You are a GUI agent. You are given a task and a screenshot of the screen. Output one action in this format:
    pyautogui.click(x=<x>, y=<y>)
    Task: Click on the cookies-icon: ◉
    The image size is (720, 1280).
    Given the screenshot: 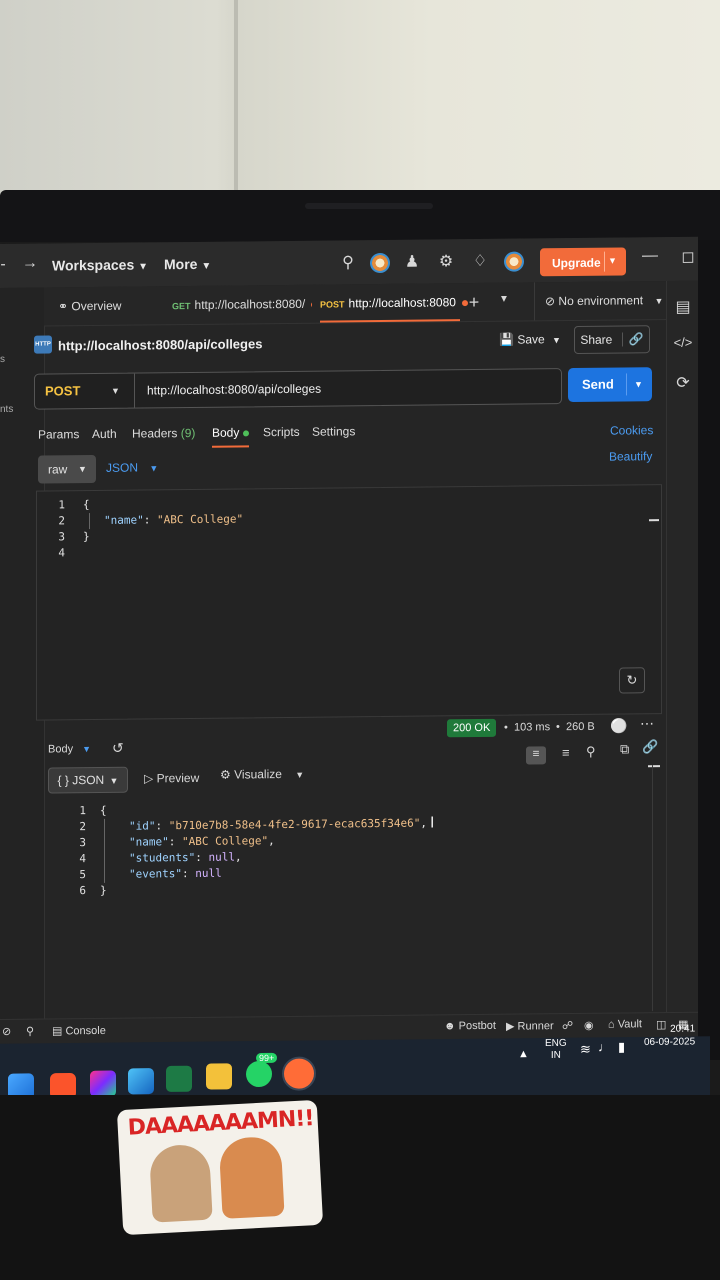 What is the action you would take?
    pyautogui.click(x=589, y=1025)
    